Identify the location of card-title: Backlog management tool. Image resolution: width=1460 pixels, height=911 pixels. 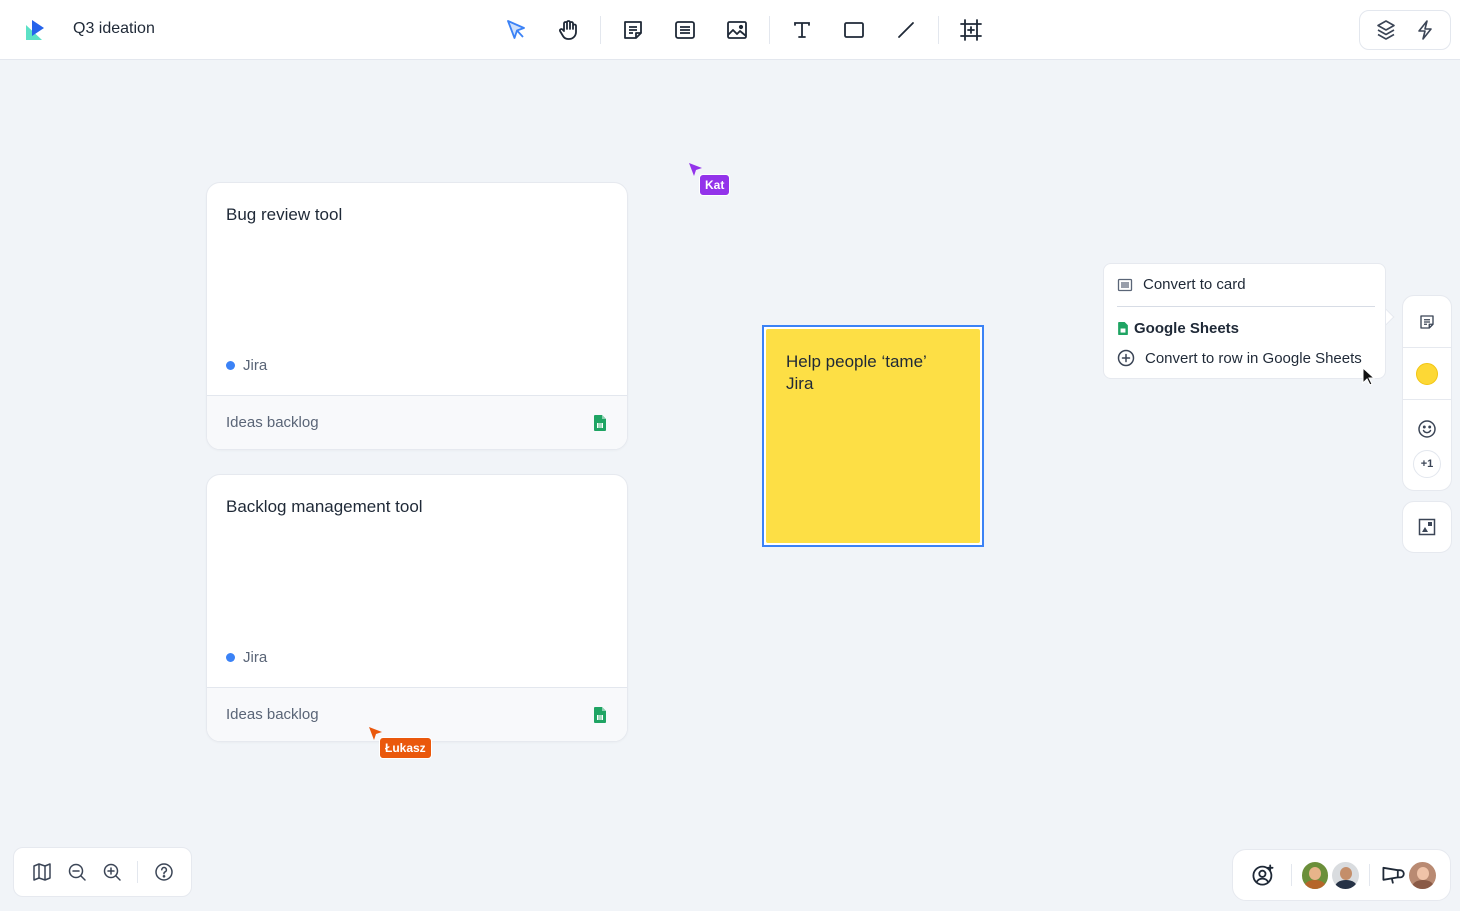
(324, 506).